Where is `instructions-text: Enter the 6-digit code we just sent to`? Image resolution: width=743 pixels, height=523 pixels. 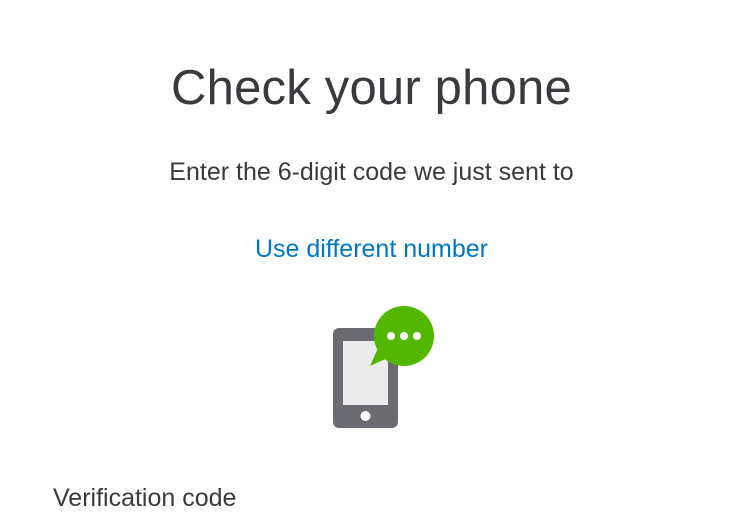 instructions-text: Enter the 6-digit code we just sent to is located at coordinates (371, 172).